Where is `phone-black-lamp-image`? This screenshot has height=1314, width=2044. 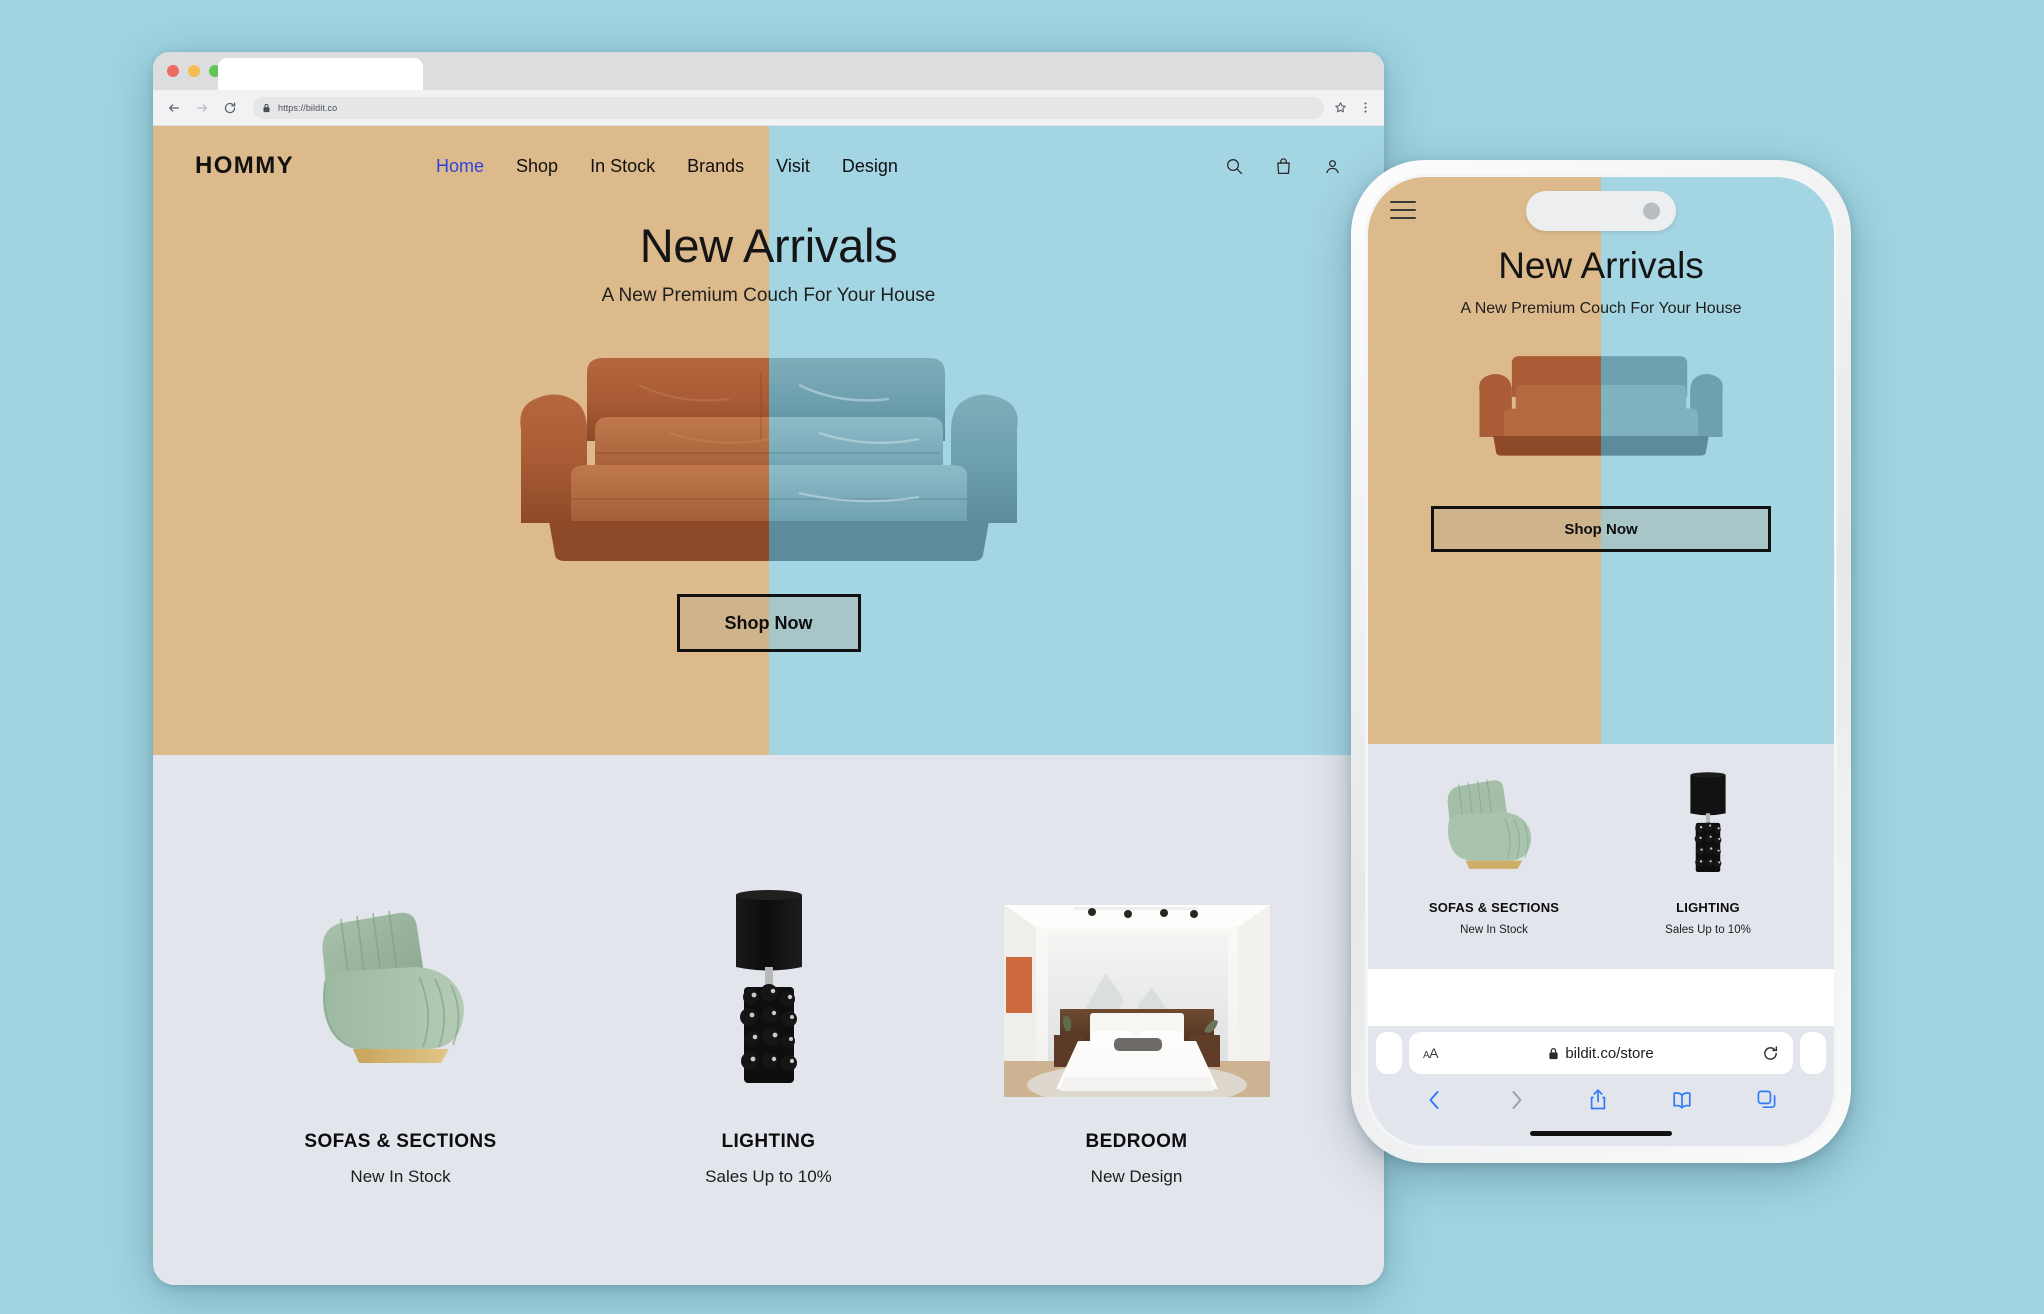
phone-black-lamp-image is located at coordinates (1708, 824).